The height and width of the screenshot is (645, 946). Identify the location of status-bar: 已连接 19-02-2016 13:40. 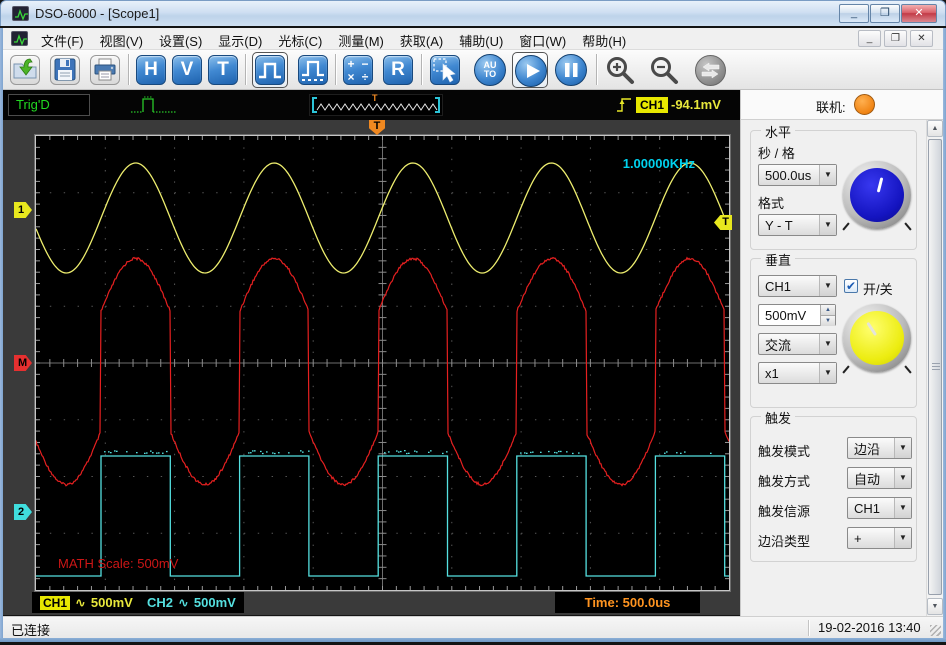
(473, 627).